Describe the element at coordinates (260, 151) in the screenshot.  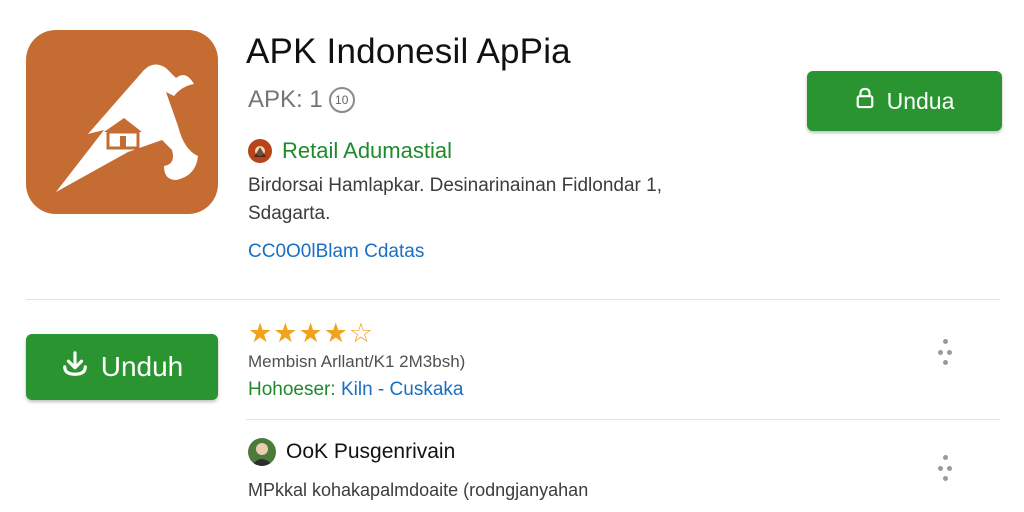
I see `developer-avatar-icon` at that location.